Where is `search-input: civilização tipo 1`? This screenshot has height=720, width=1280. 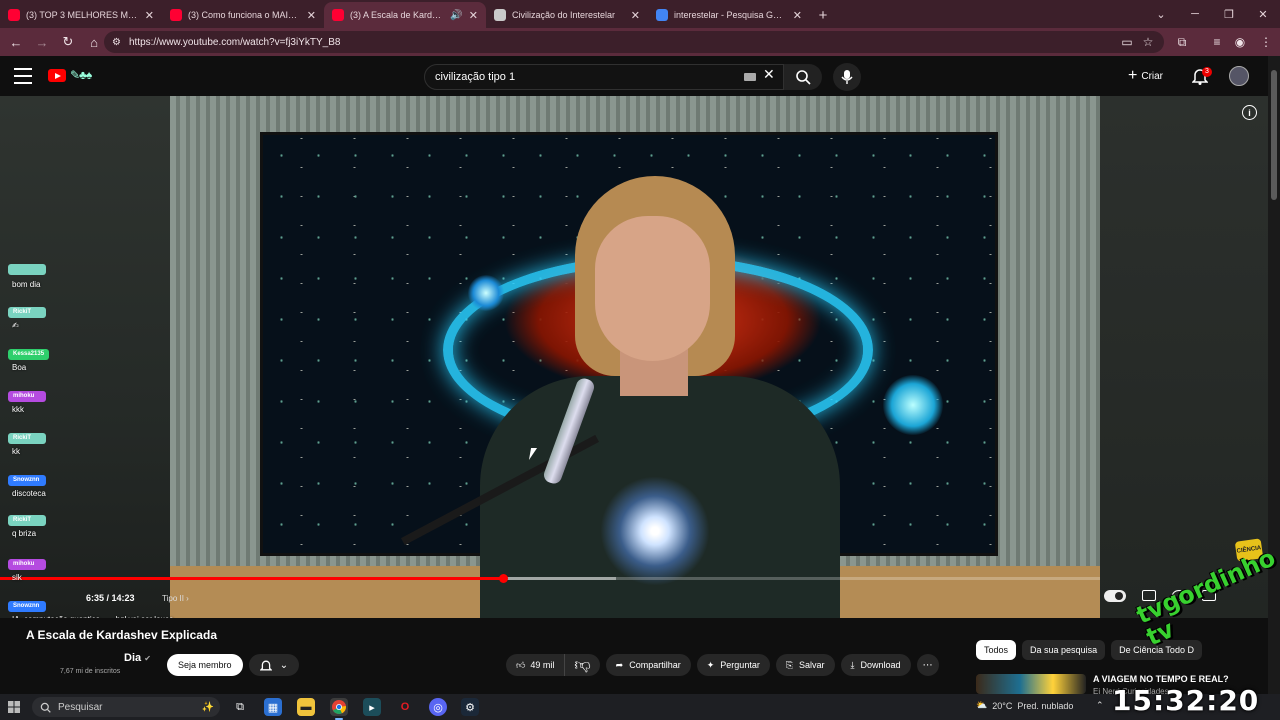 search-input: civilização tipo 1 is located at coordinates (604, 77).